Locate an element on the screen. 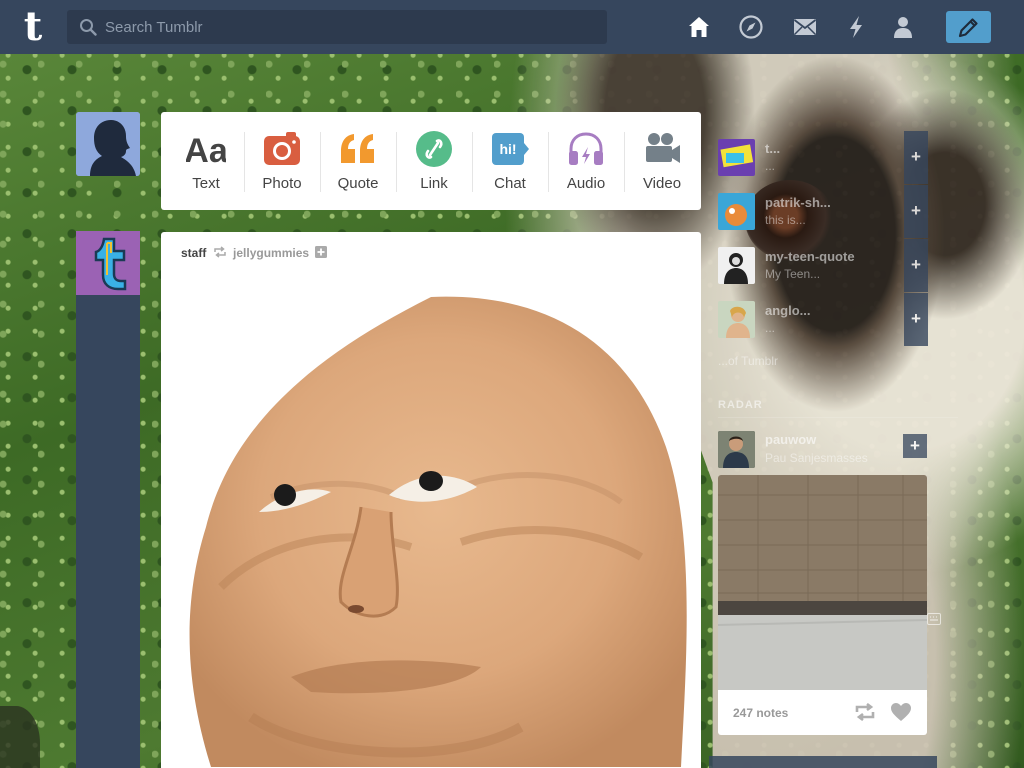 The height and width of the screenshot is (768, 1024). radar-note-count: 247 notes is located at coordinates (760, 713).